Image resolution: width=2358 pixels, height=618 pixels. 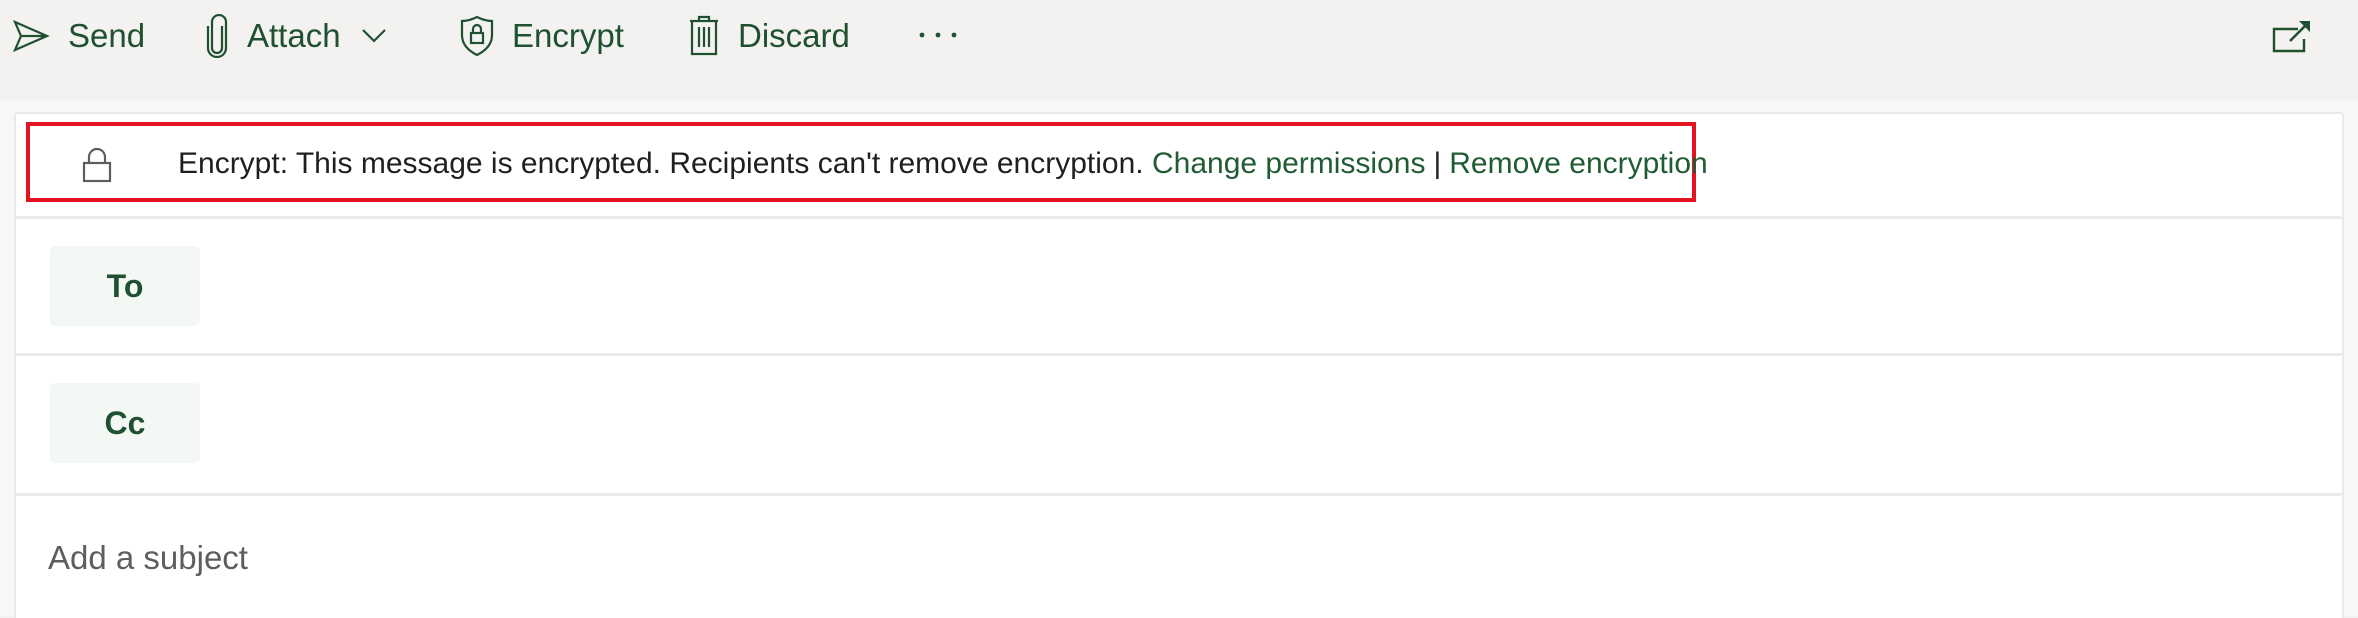 I want to click on encrypt-button: Encrypt, so click(x=542, y=36).